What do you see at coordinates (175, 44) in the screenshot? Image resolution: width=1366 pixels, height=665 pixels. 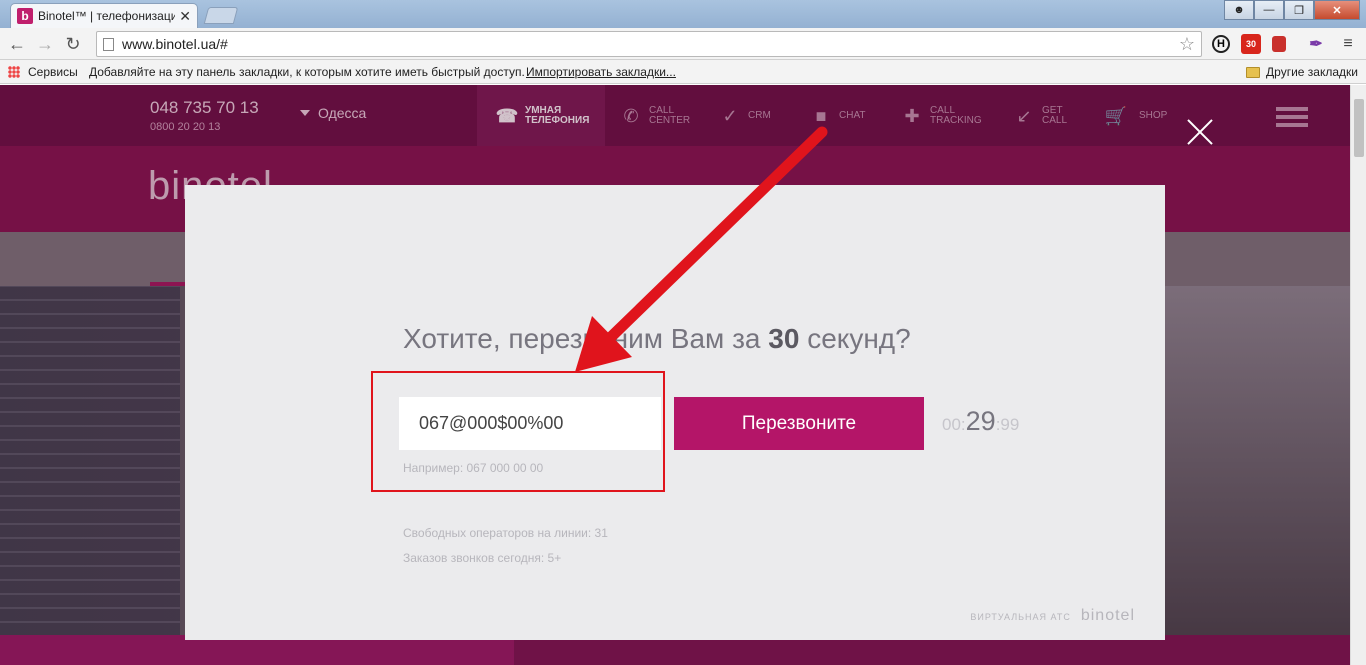 I see `url-text: www.binotel.ua/#` at bounding box center [175, 44].